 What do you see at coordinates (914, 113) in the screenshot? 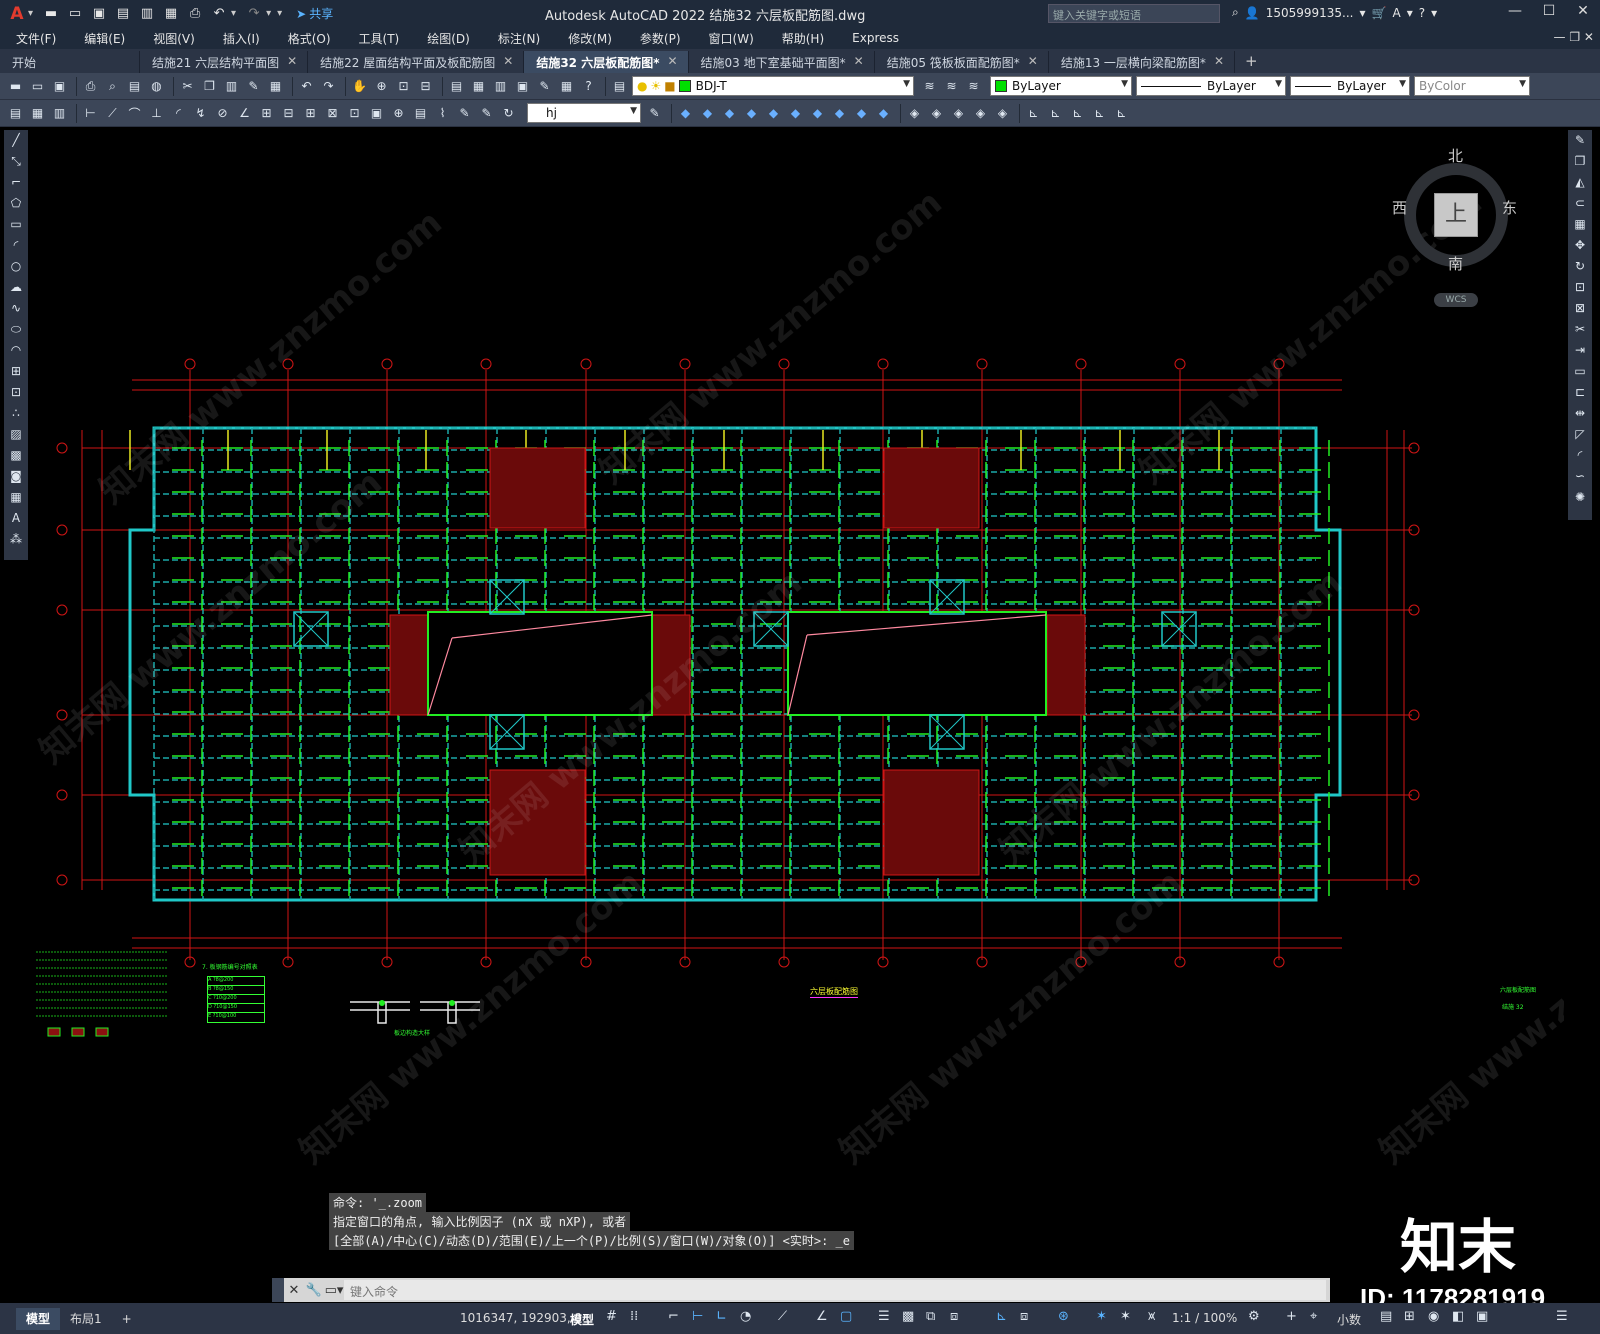
I see `shade-2d-wireframe-icon: ◈` at bounding box center [914, 113].